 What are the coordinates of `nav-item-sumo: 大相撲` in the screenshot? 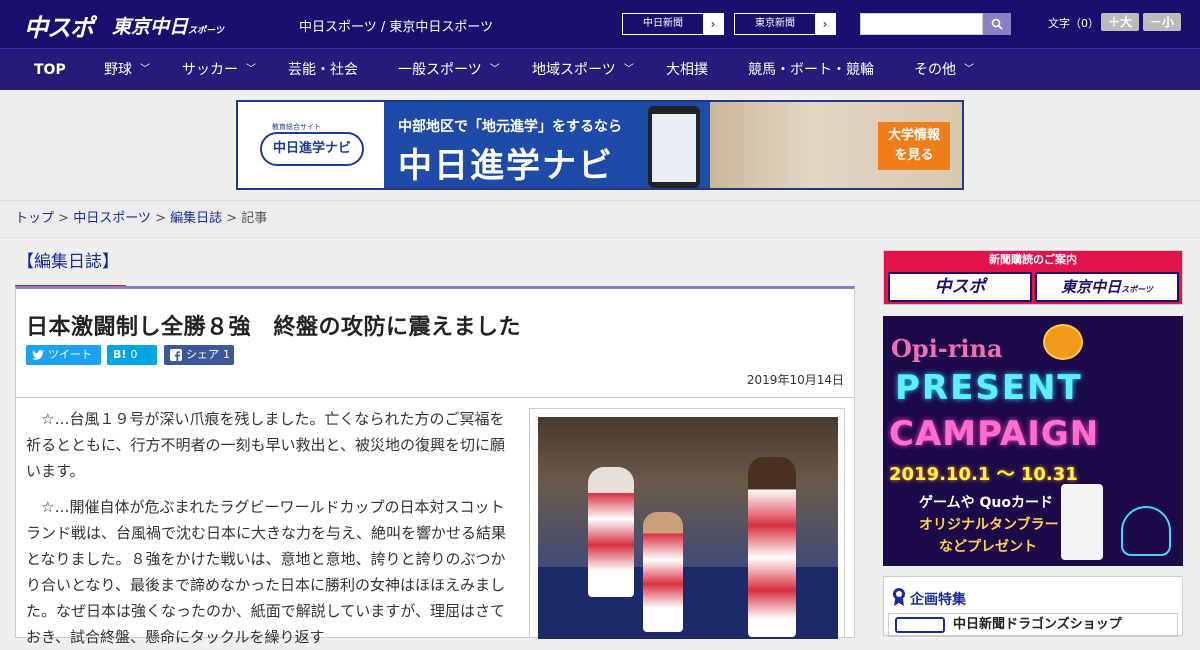 It's located at (687, 70).